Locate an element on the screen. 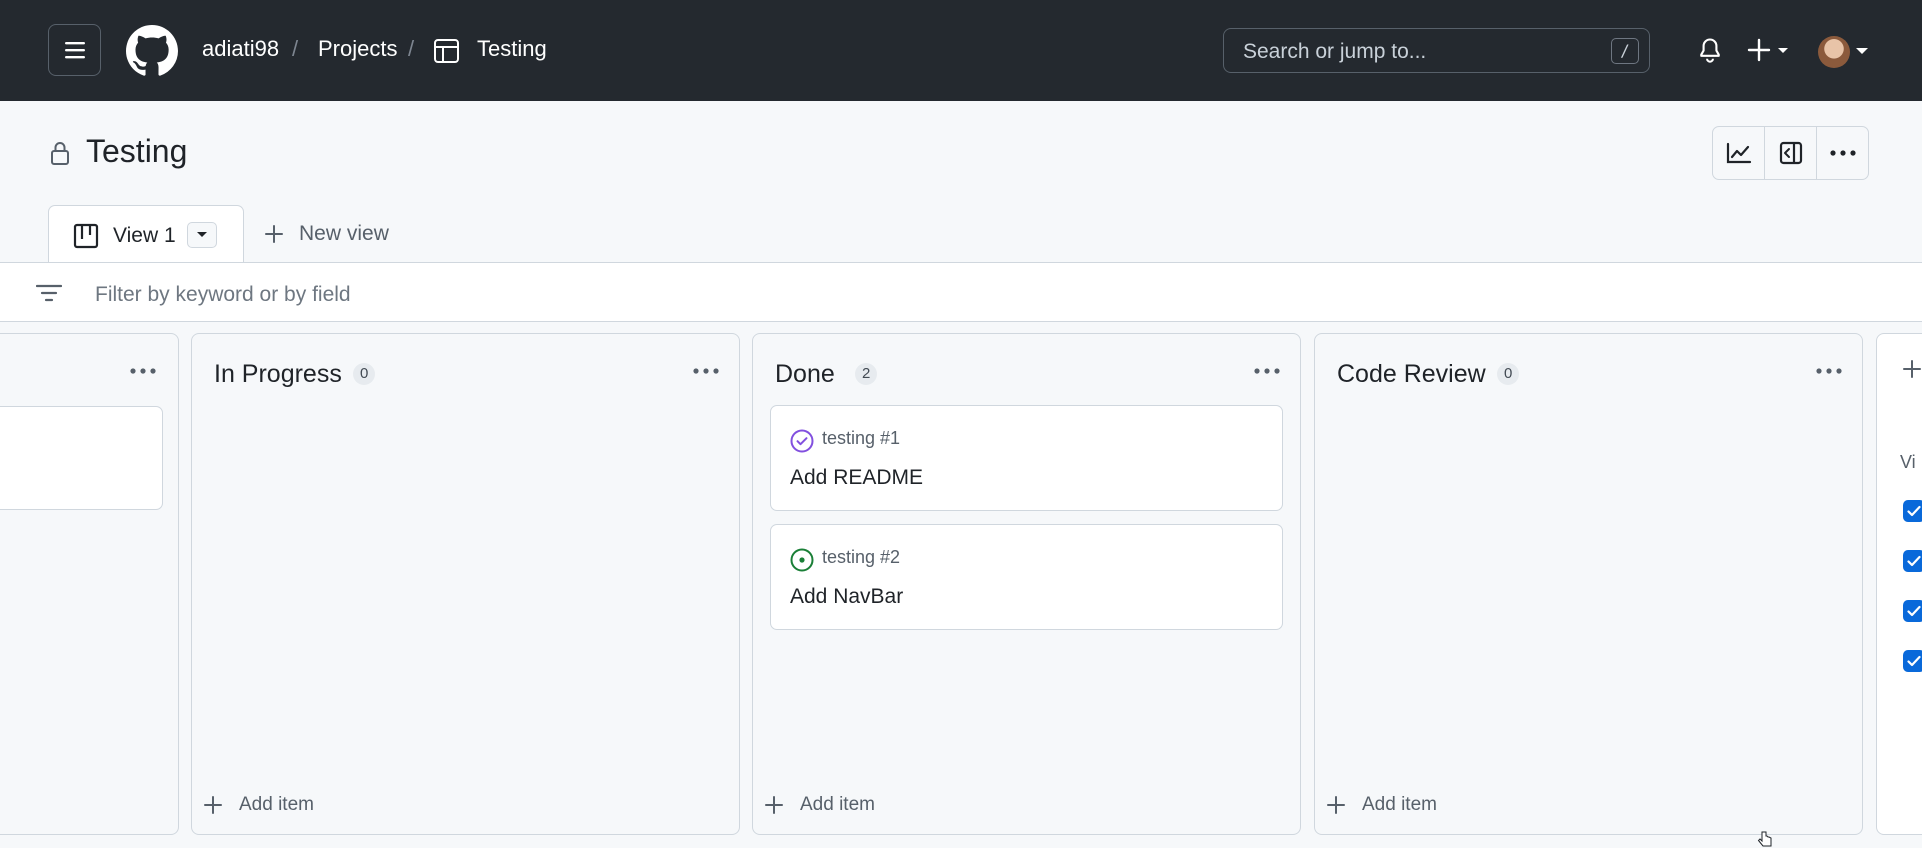 This screenshot has width=1922, height=848. breadcrumb-projects: Projects is located at coordinates (357, 49).